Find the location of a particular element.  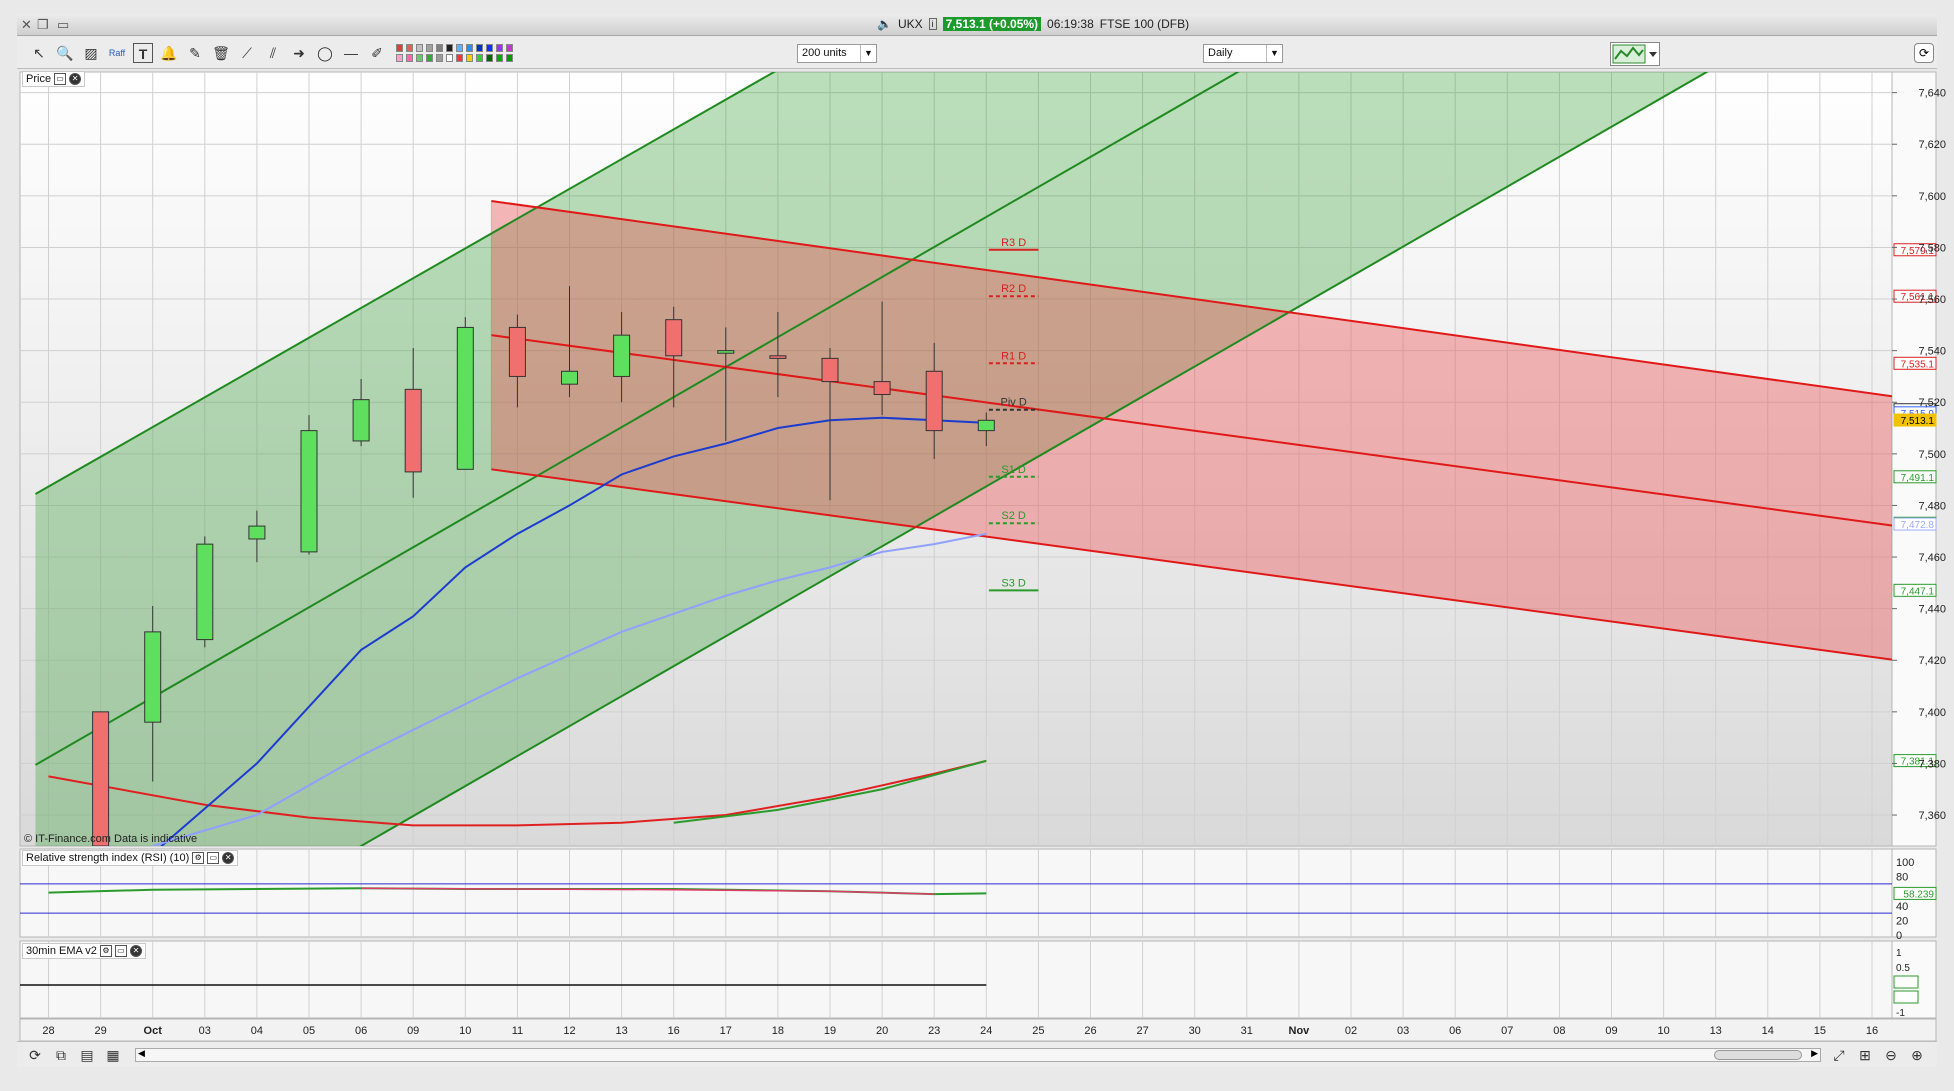

layout-icon: ⧉ is located at coordinates (61, 1055).